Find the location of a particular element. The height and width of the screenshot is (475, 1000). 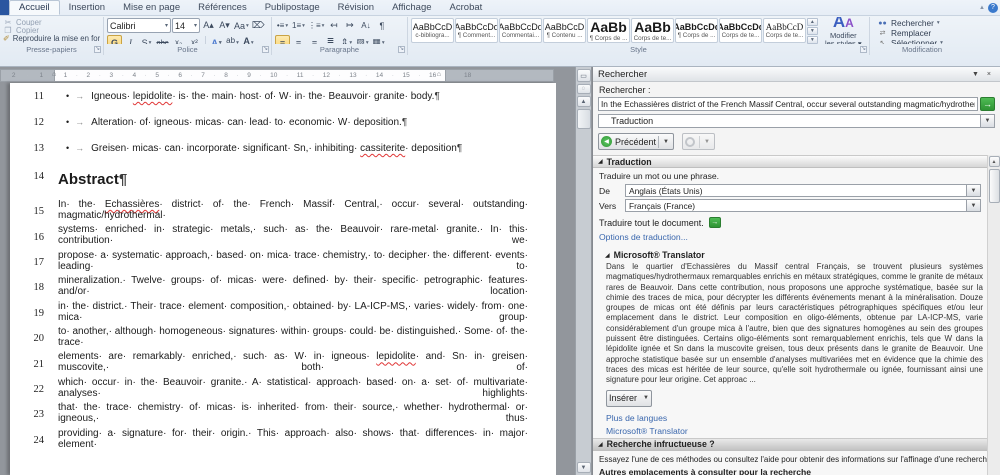

section-no-results-header: ◢ Recherche infructueuse ? is located at coordinates (796, 444).